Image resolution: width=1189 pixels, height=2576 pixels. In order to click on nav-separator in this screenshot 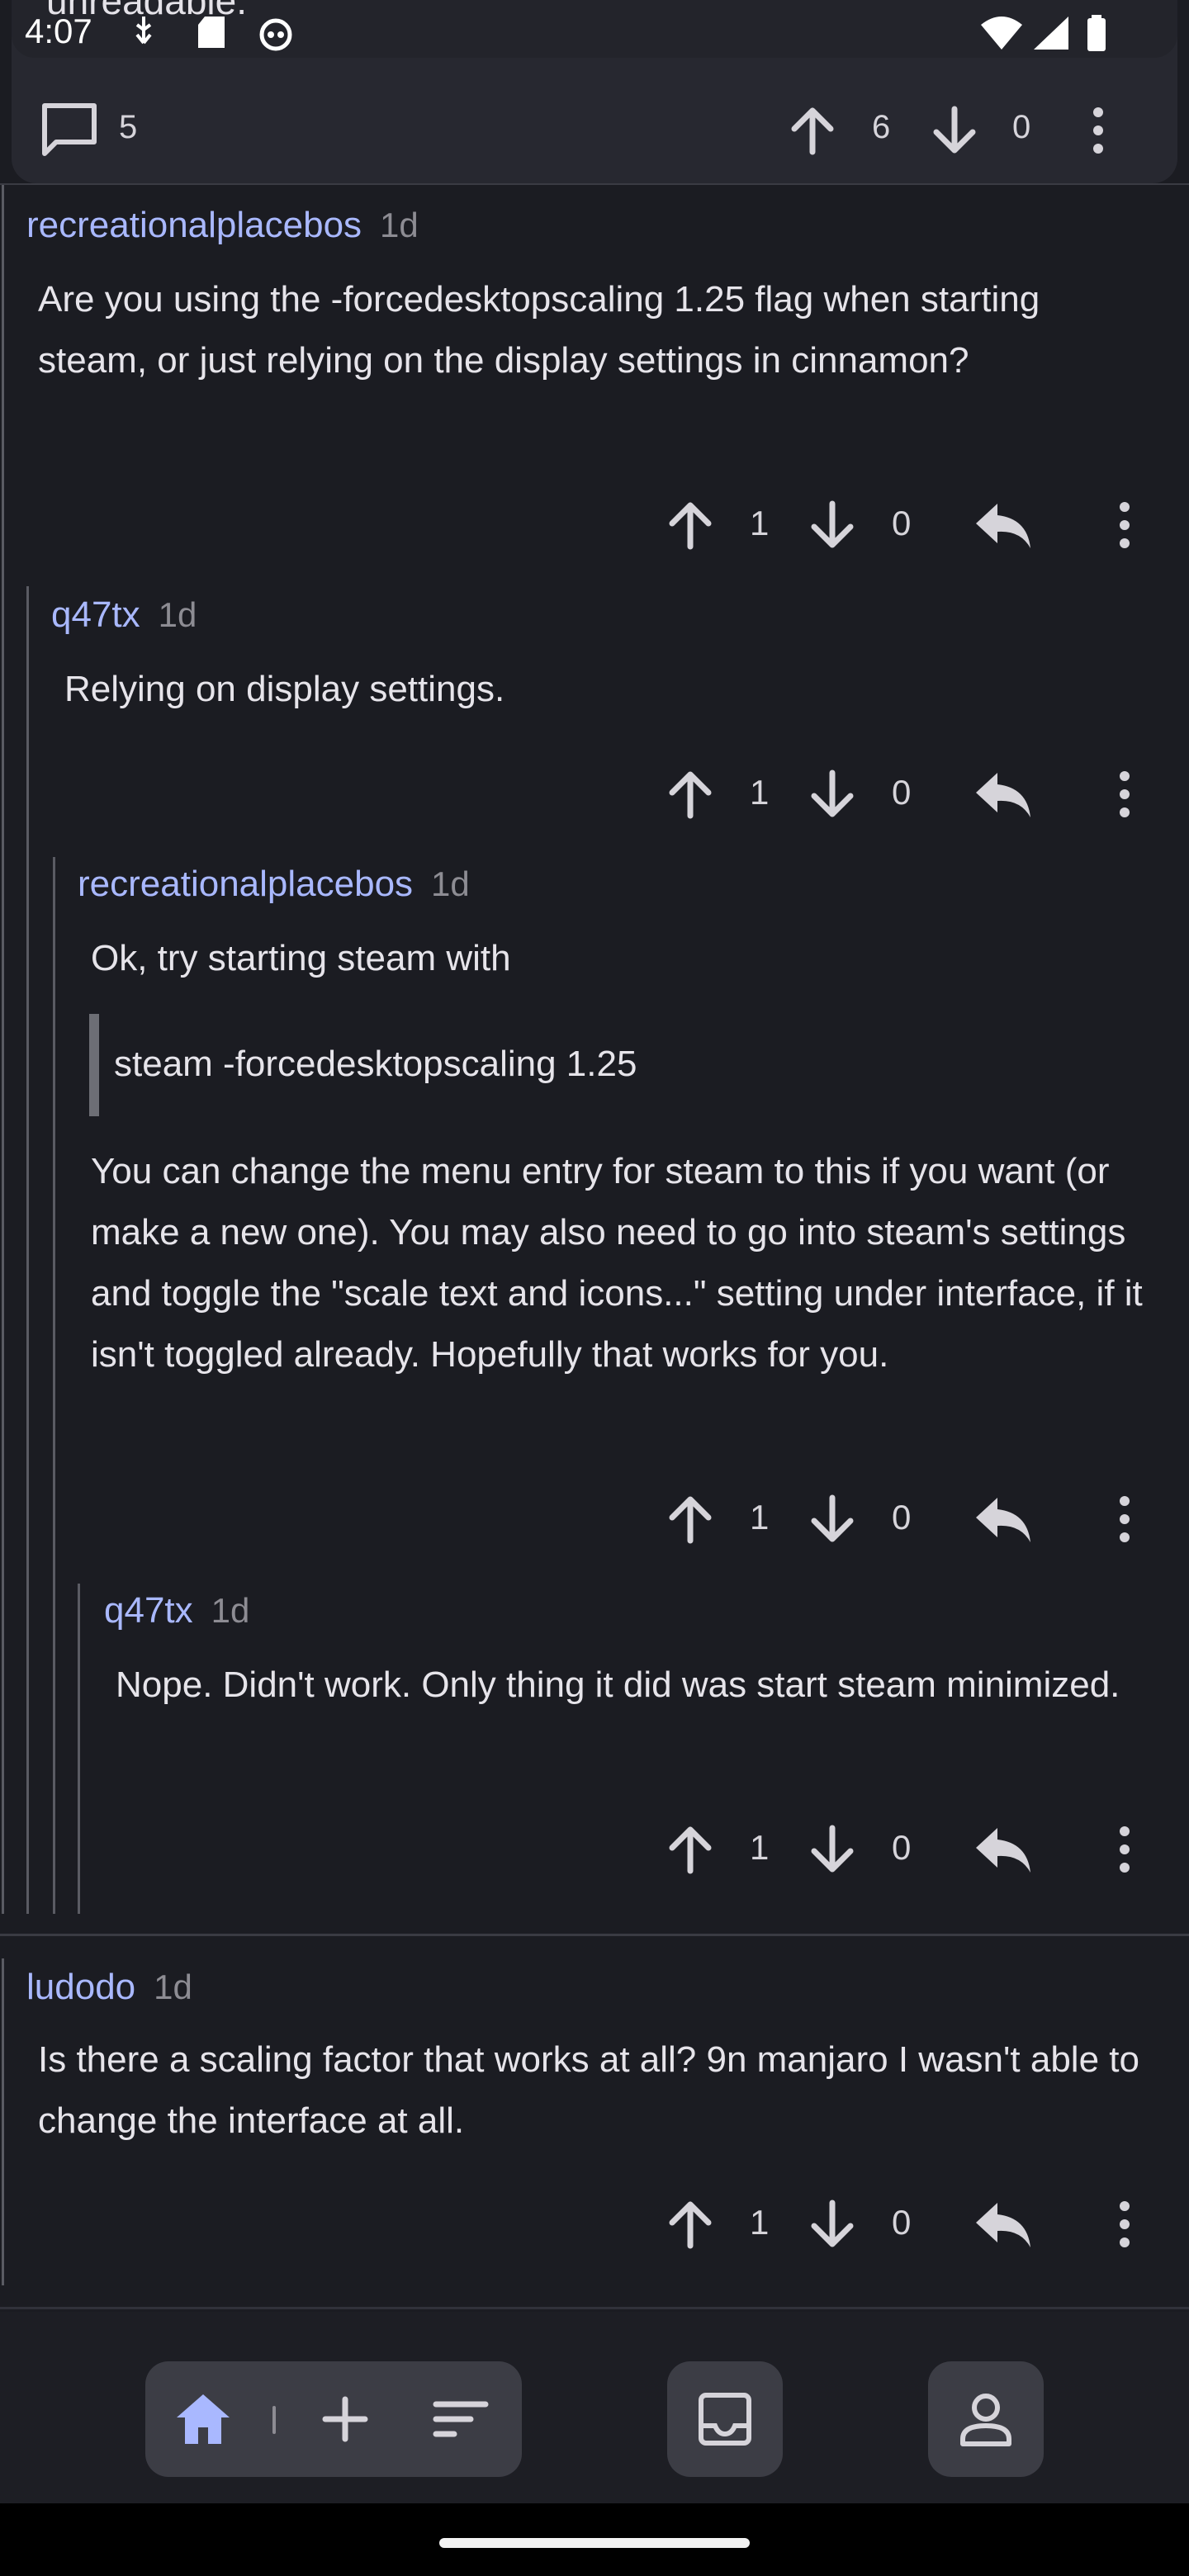, I will do `click(274, 2420)`.